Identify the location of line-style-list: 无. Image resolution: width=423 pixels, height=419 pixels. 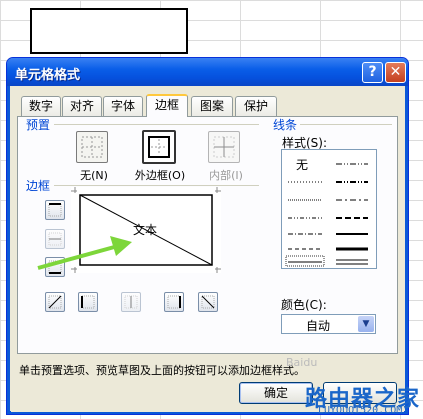
(329, 209).